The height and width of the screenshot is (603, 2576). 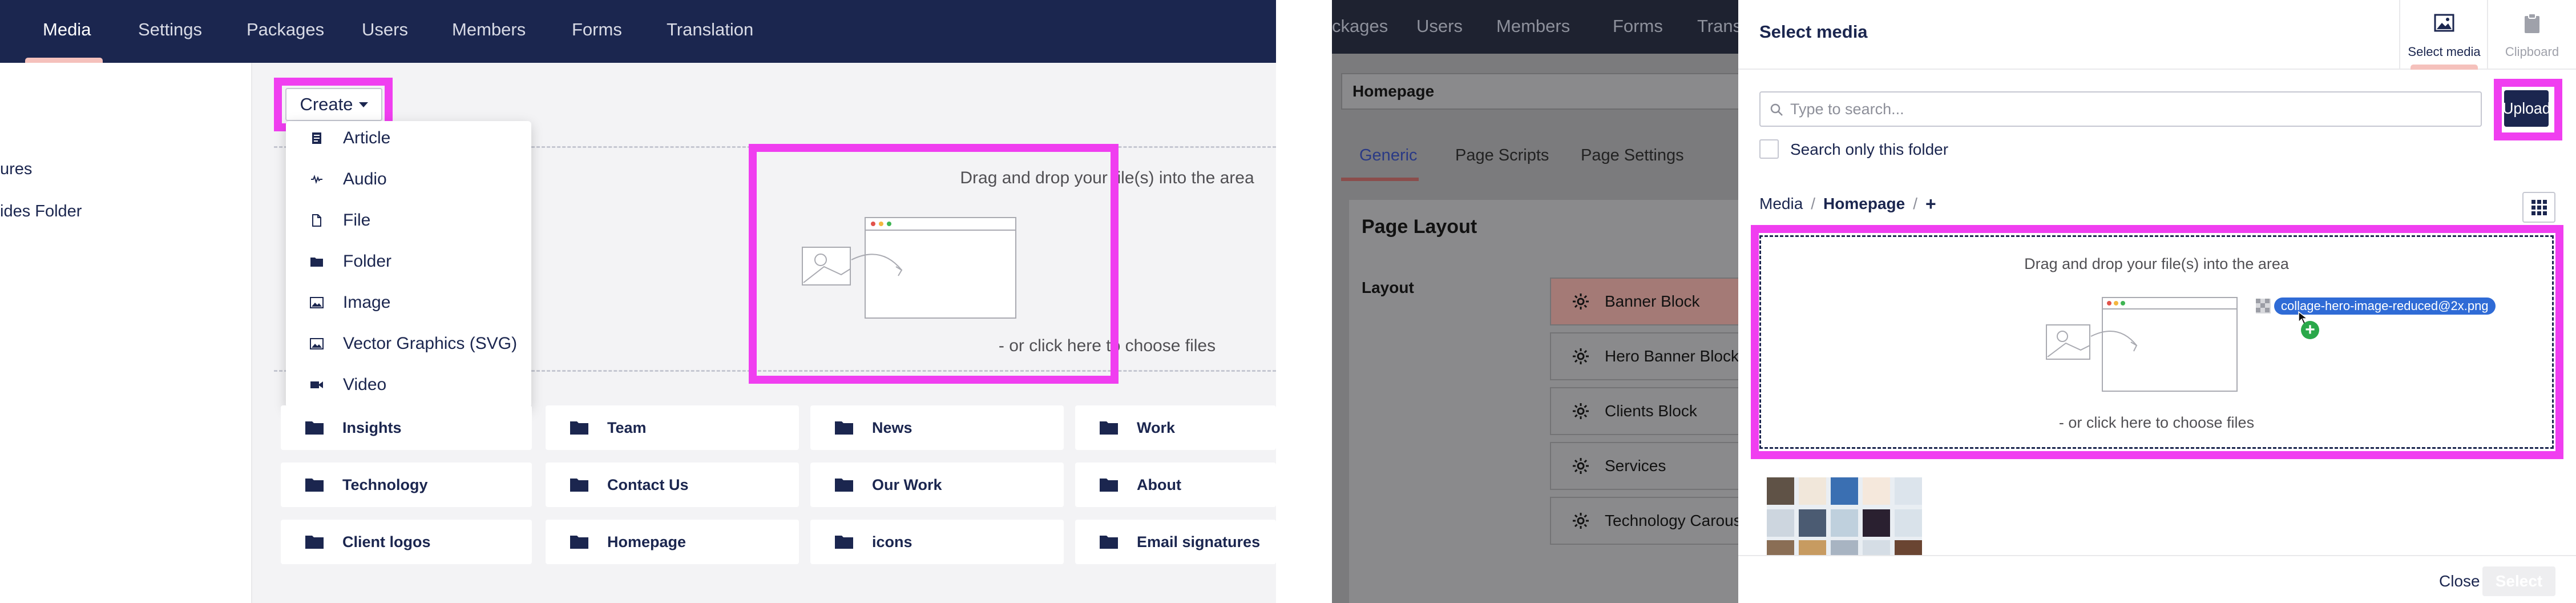 What do you see at coordinates (1930, 204) in the screenshot?
I see `add-folder-button: +` at bounding box center [1930, 204].